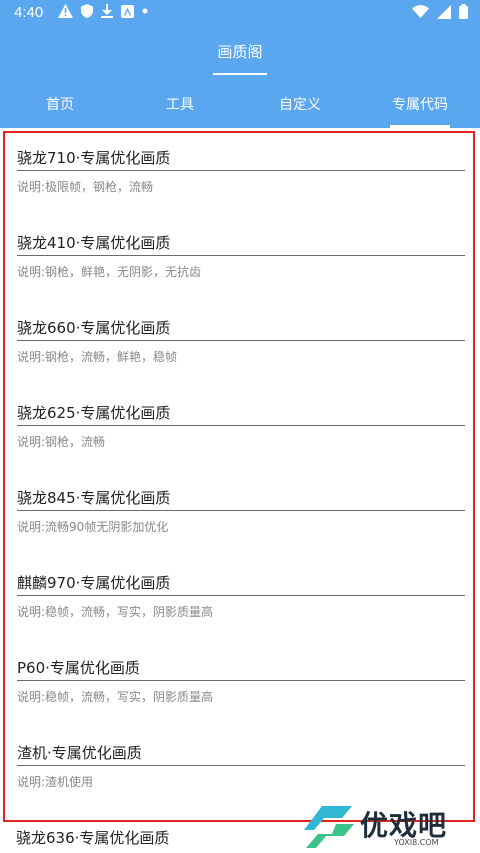 The width and height of the screenshot is (480, 853). I want to click on item-title: 麒麟970·专属优化画质, so click(94, 583).